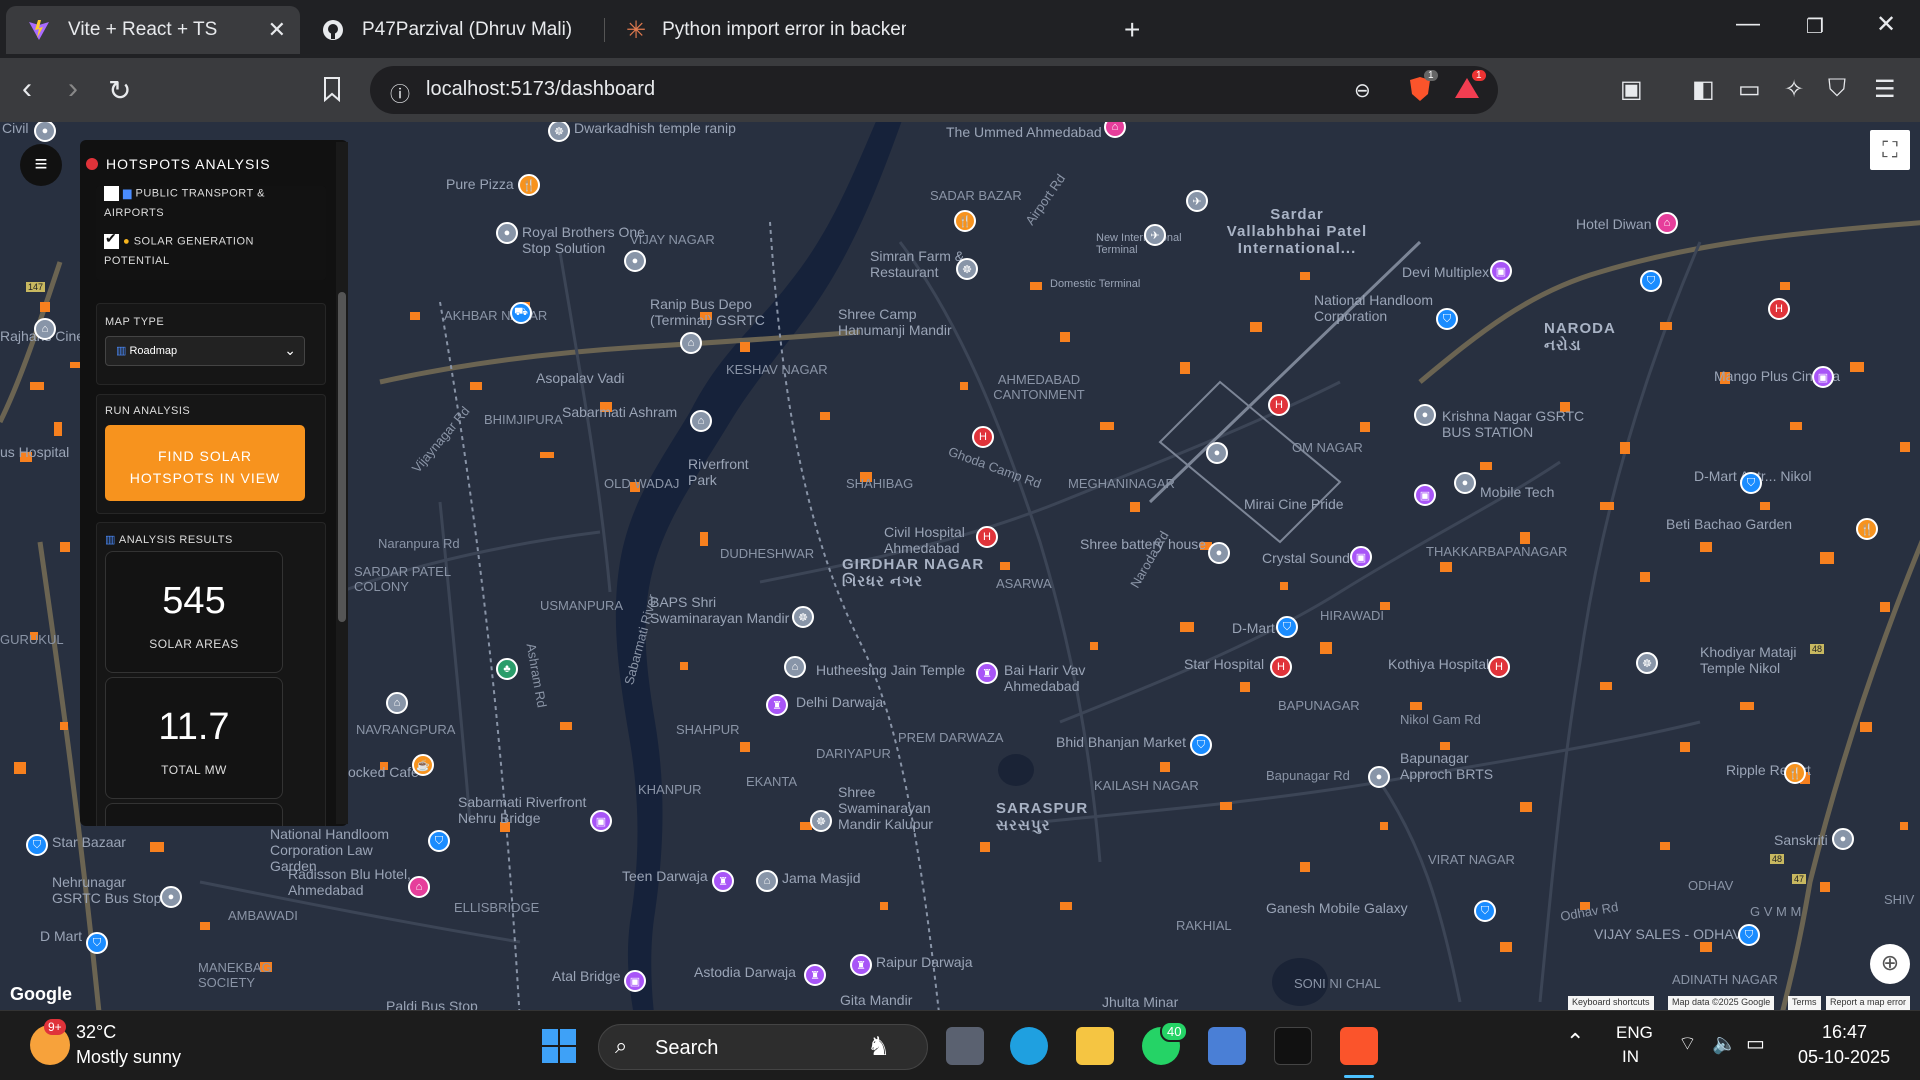 This screenshot has height=1080, width=1920. Describe the element at coordinates (934, 90) in the screenshot. I see `address-bar: ⓘ localhost:5173/dashboard ⊖ 1 1` at that location.